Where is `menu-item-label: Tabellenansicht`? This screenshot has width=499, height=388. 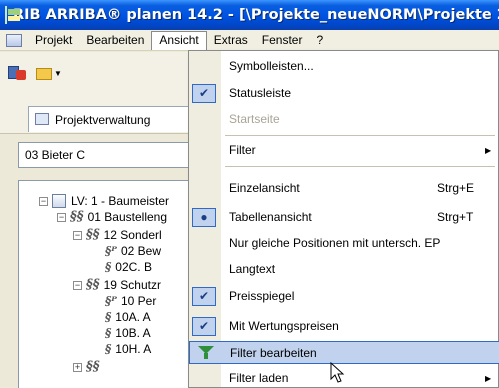
menu-item-label: Tabellenansicht is located at coordinates (270, 217).